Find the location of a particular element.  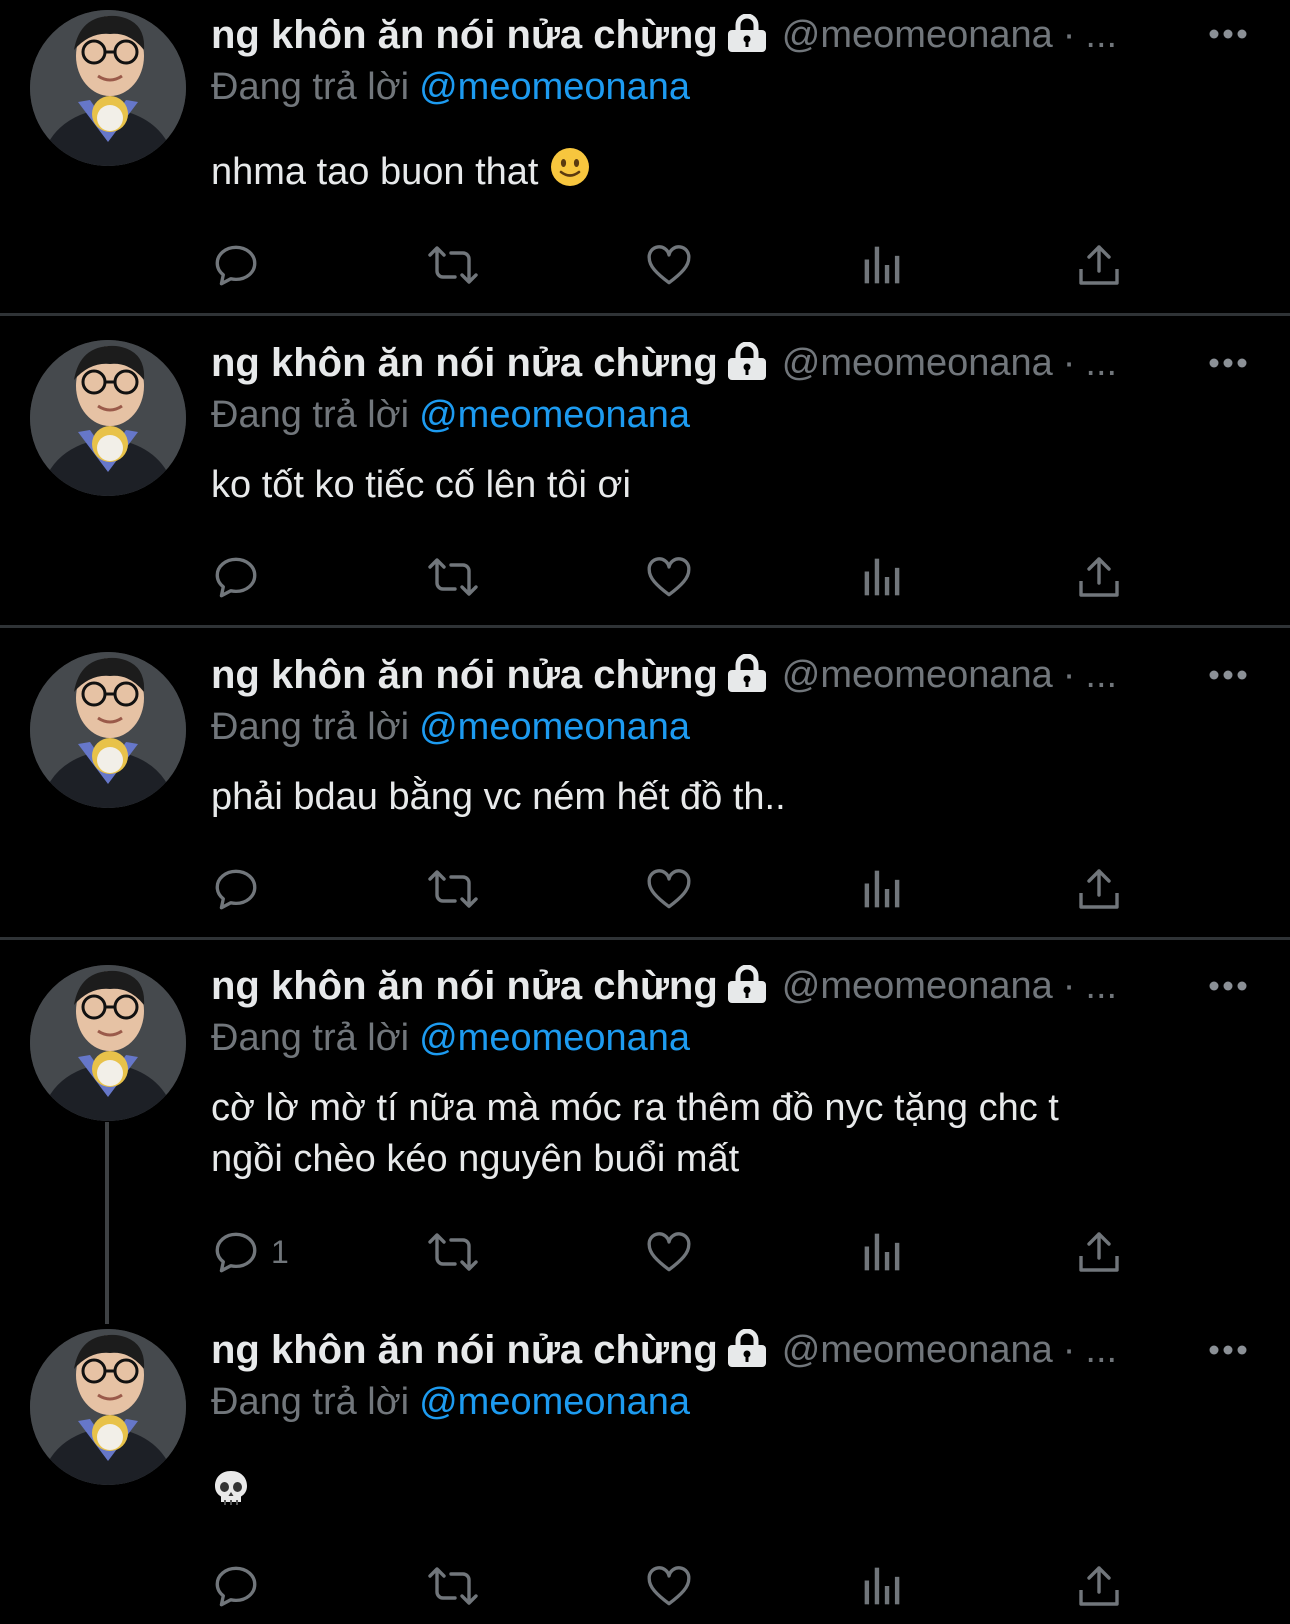

tweet-actions: 1 is located at coordinates (645, 1252).